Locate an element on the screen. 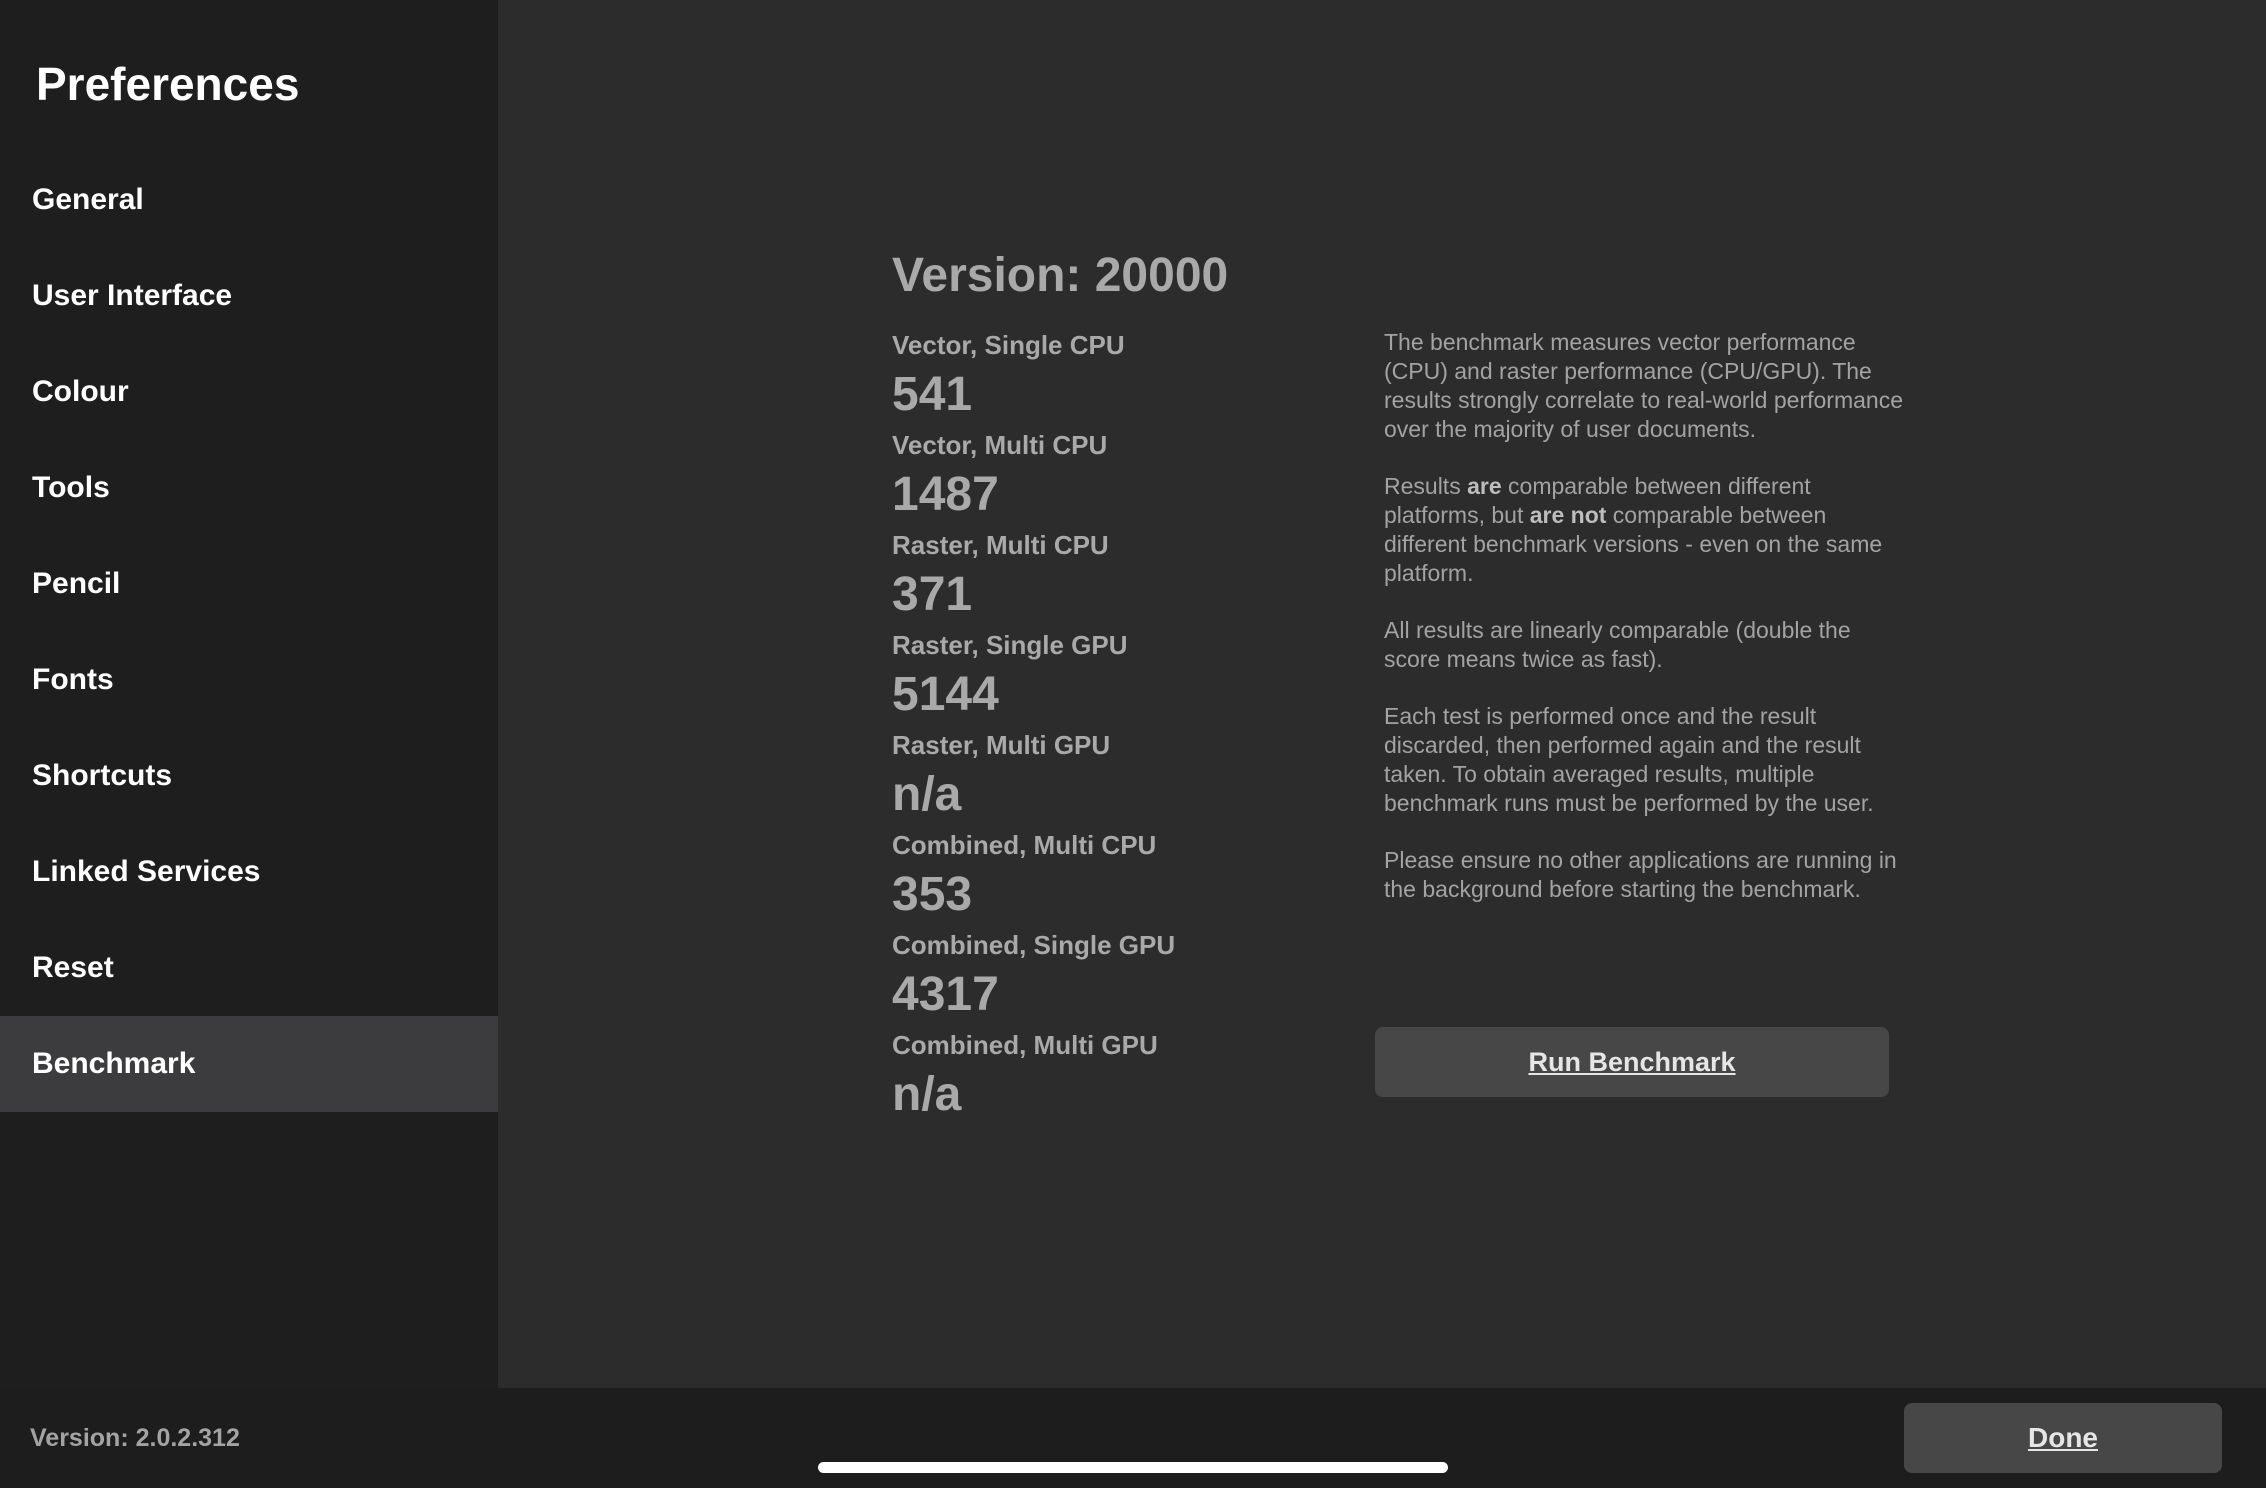 Image resolution: width=2266 pixels, height=1488 pixels. sidebar-title: Preferences is located at coordinates (168, 84).